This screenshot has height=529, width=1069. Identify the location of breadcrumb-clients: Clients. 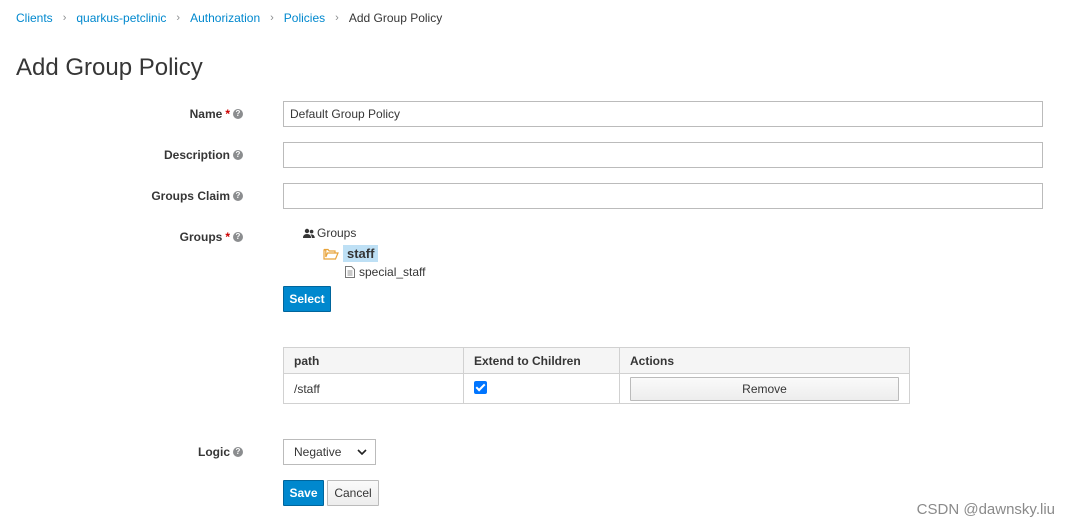
(34, 18).